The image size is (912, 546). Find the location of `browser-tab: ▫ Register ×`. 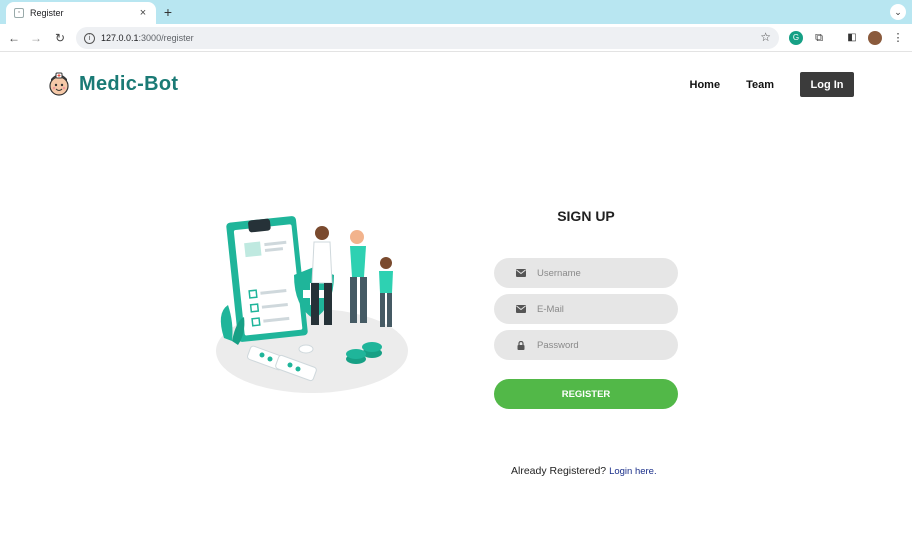

browser-tab: ▫ Register × is located at coordinates (81, 13).